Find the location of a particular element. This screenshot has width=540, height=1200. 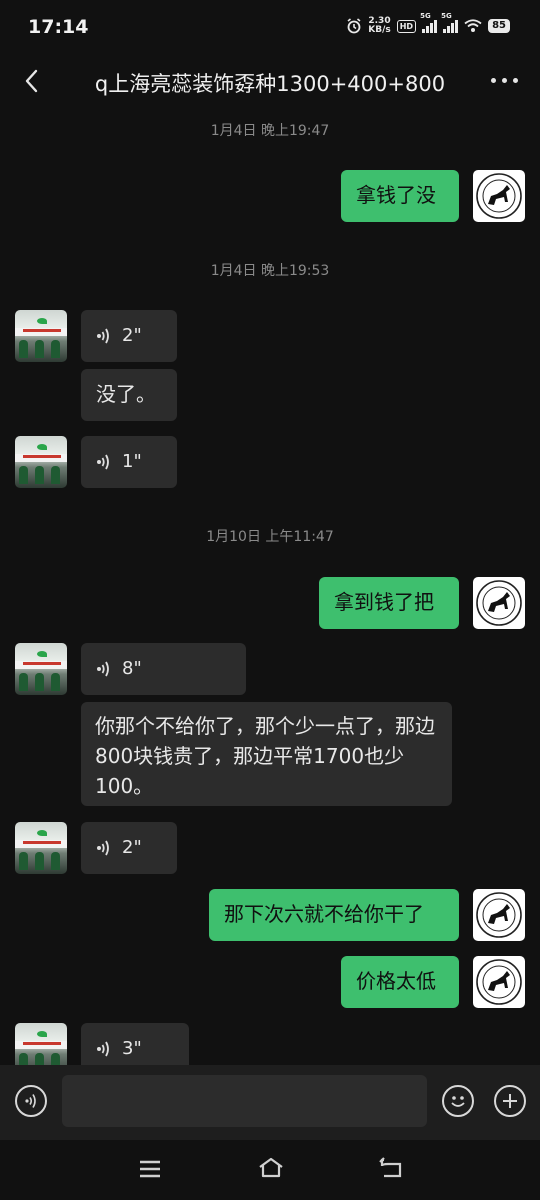

incoming-message: 你那个不给你了，那个少一点了，那边800块钱贵了，那边平常1700也少100。 is located at coordinates (266, 754).